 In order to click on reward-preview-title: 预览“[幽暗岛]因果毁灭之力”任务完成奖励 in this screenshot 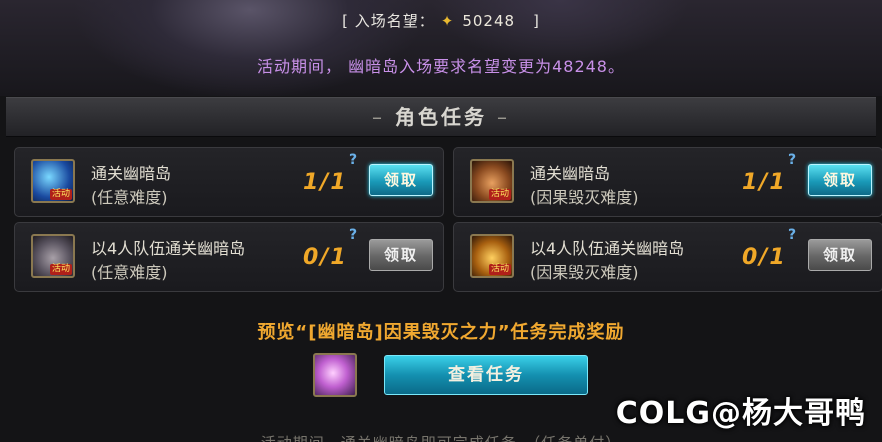, I will do `click(441, 332)`.